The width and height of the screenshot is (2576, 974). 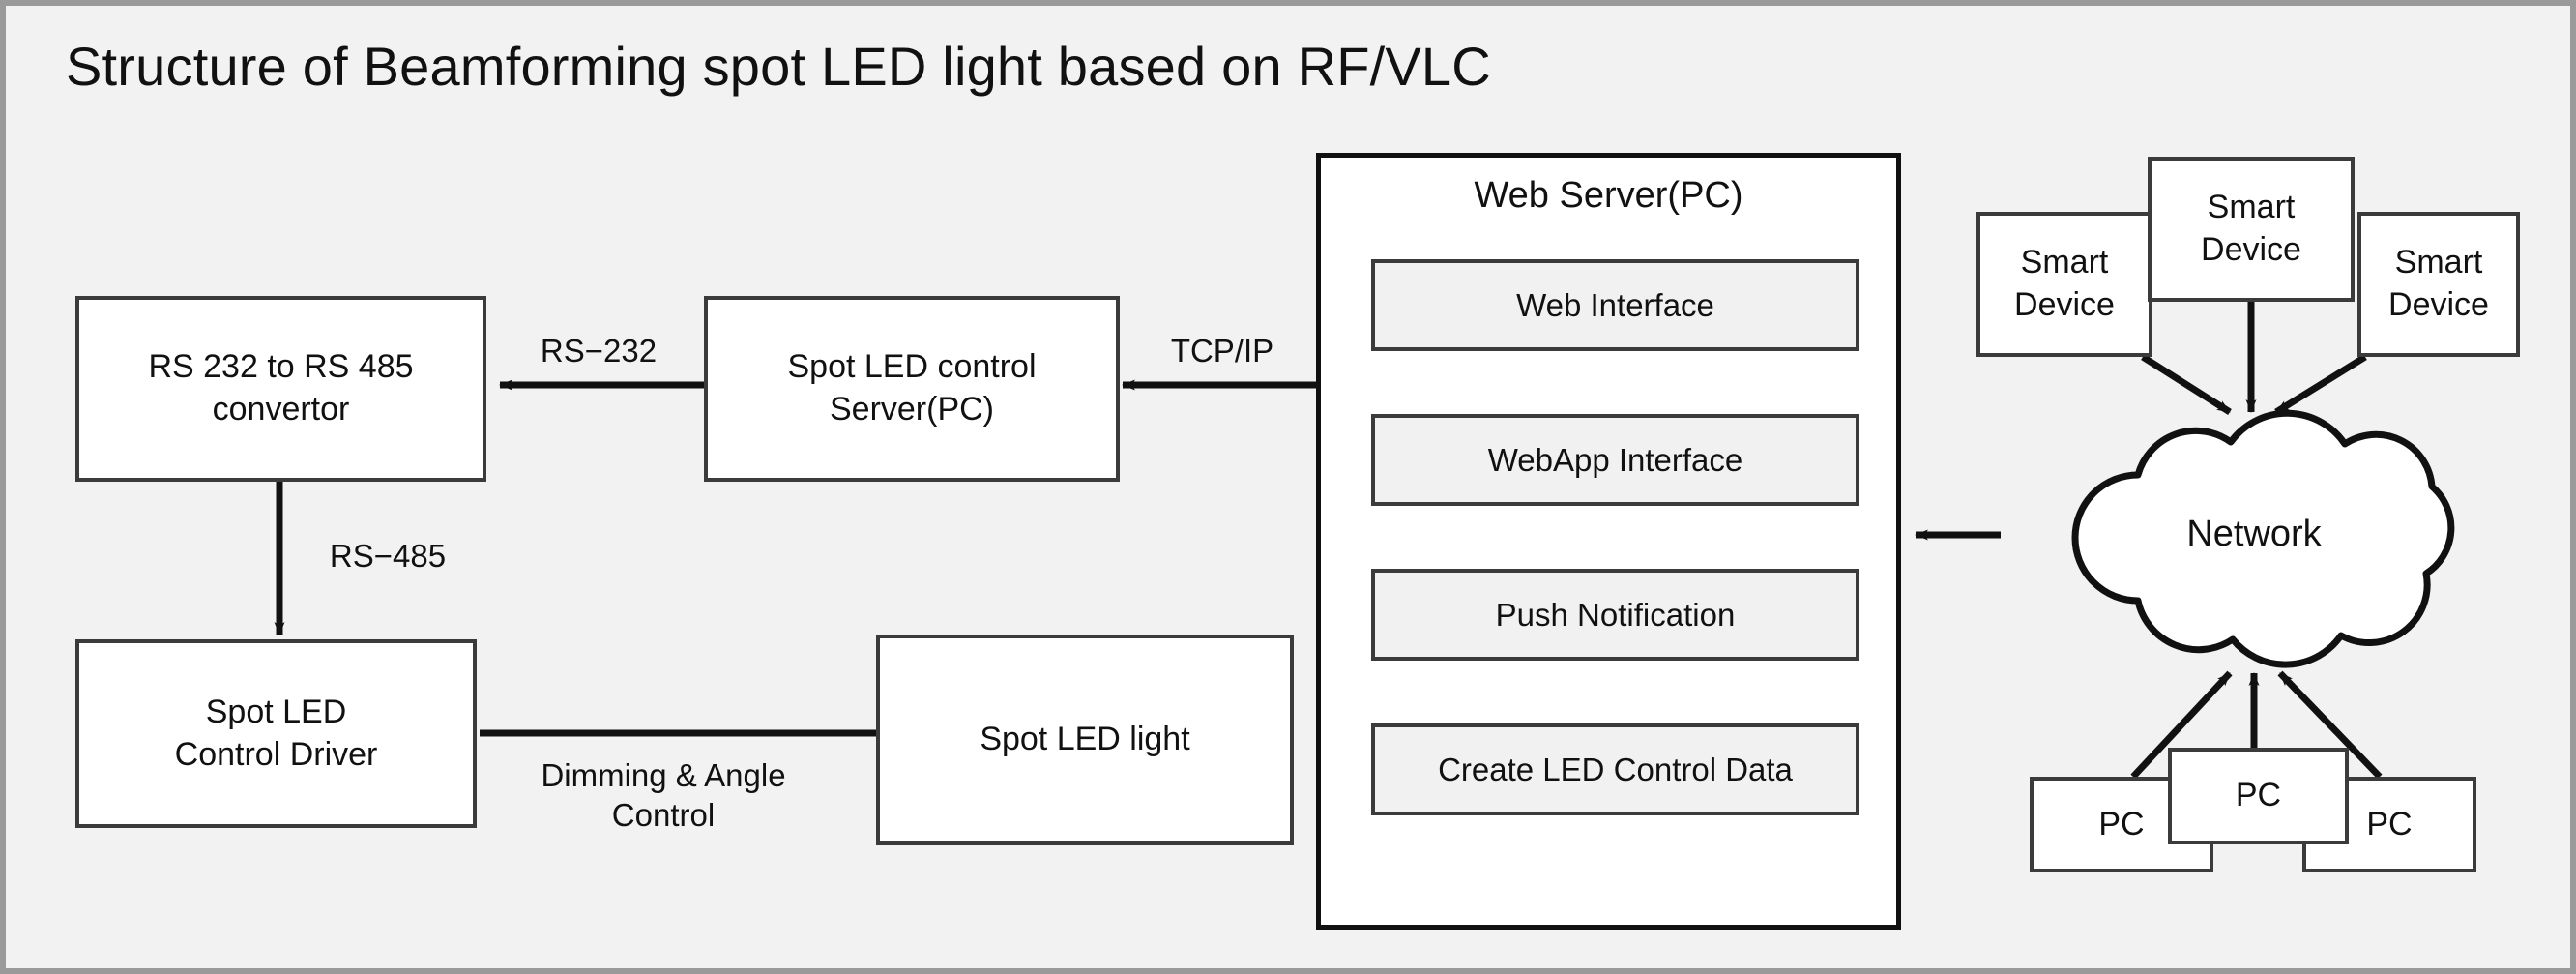 I want to click on web-server-item-label: WebApp Interface, so click(x=1615, y=459).